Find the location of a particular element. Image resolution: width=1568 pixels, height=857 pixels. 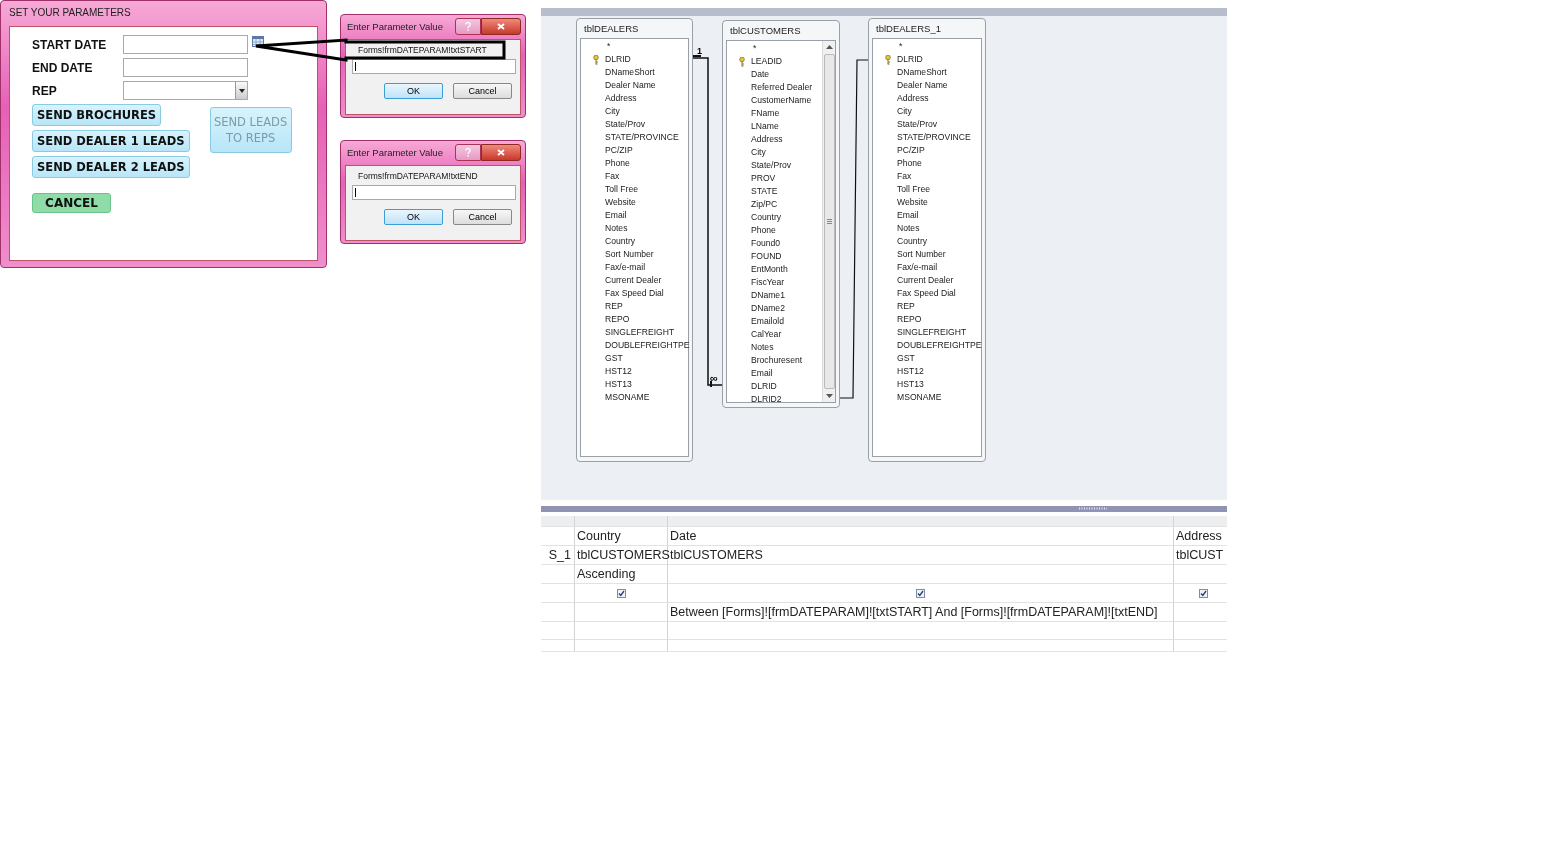

field-name: CalYear is located at coordinates (766, 334).